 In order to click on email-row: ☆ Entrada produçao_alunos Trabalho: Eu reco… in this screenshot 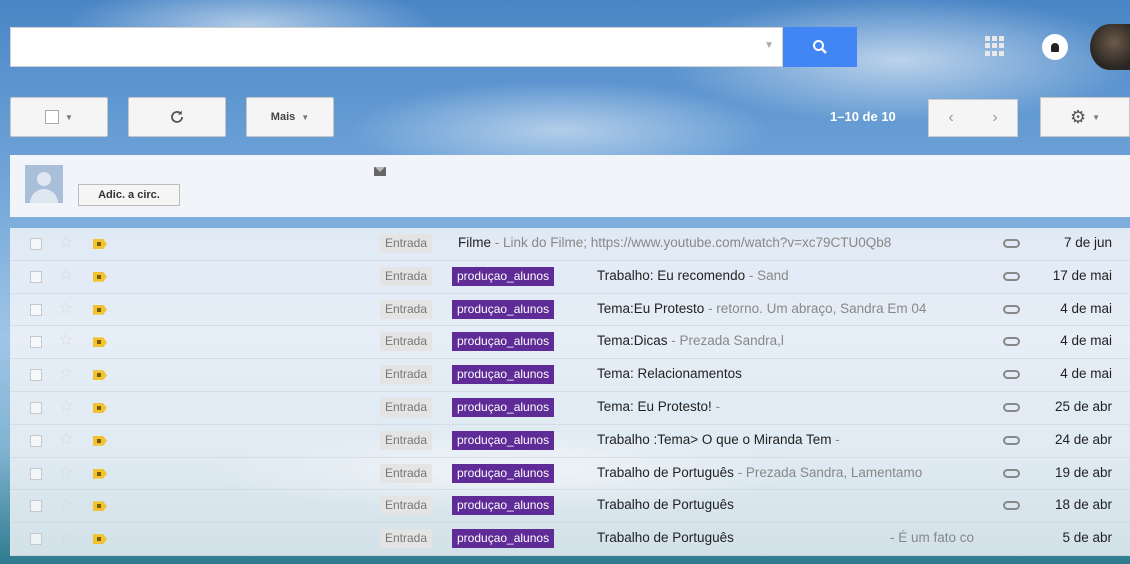, I will do `click(570, 277)`.